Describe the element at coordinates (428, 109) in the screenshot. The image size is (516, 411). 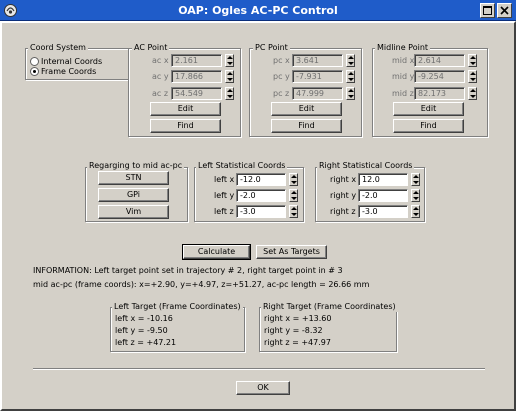
I see `mid-edit-button: Edit` at that location.